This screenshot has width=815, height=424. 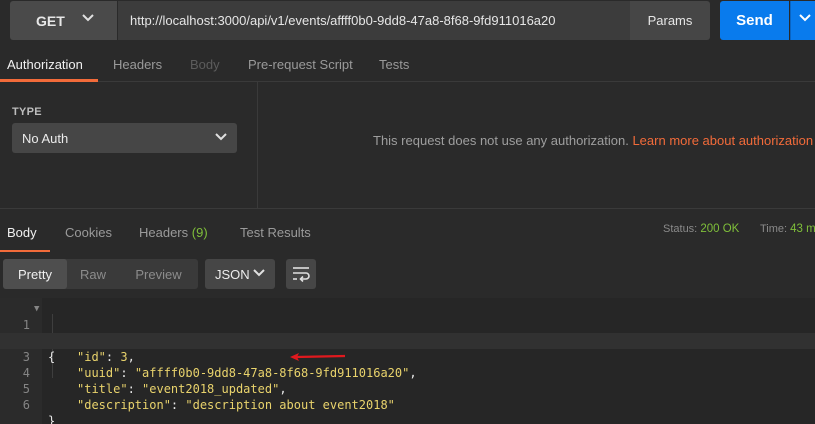 I want to click on wrap-lines-button, so click(x=301, y=274).